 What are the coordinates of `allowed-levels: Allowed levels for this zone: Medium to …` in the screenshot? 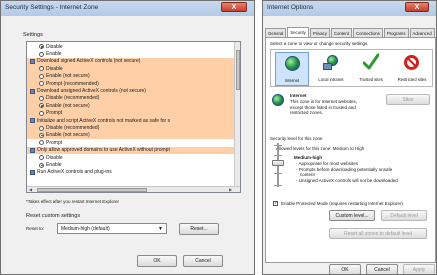 It's located at (320, 148).